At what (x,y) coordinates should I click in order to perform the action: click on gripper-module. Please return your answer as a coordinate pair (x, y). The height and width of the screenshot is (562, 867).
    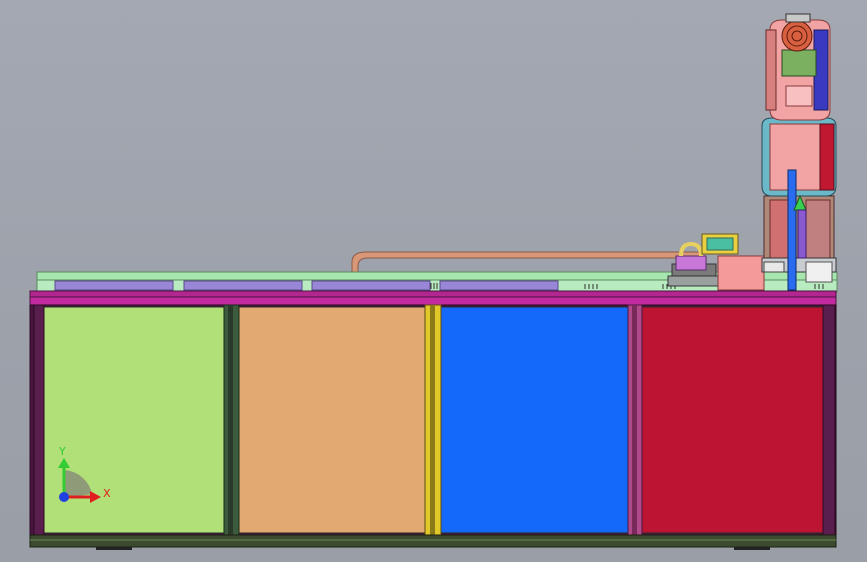
    Looking at the image, I should click on (716, 262).